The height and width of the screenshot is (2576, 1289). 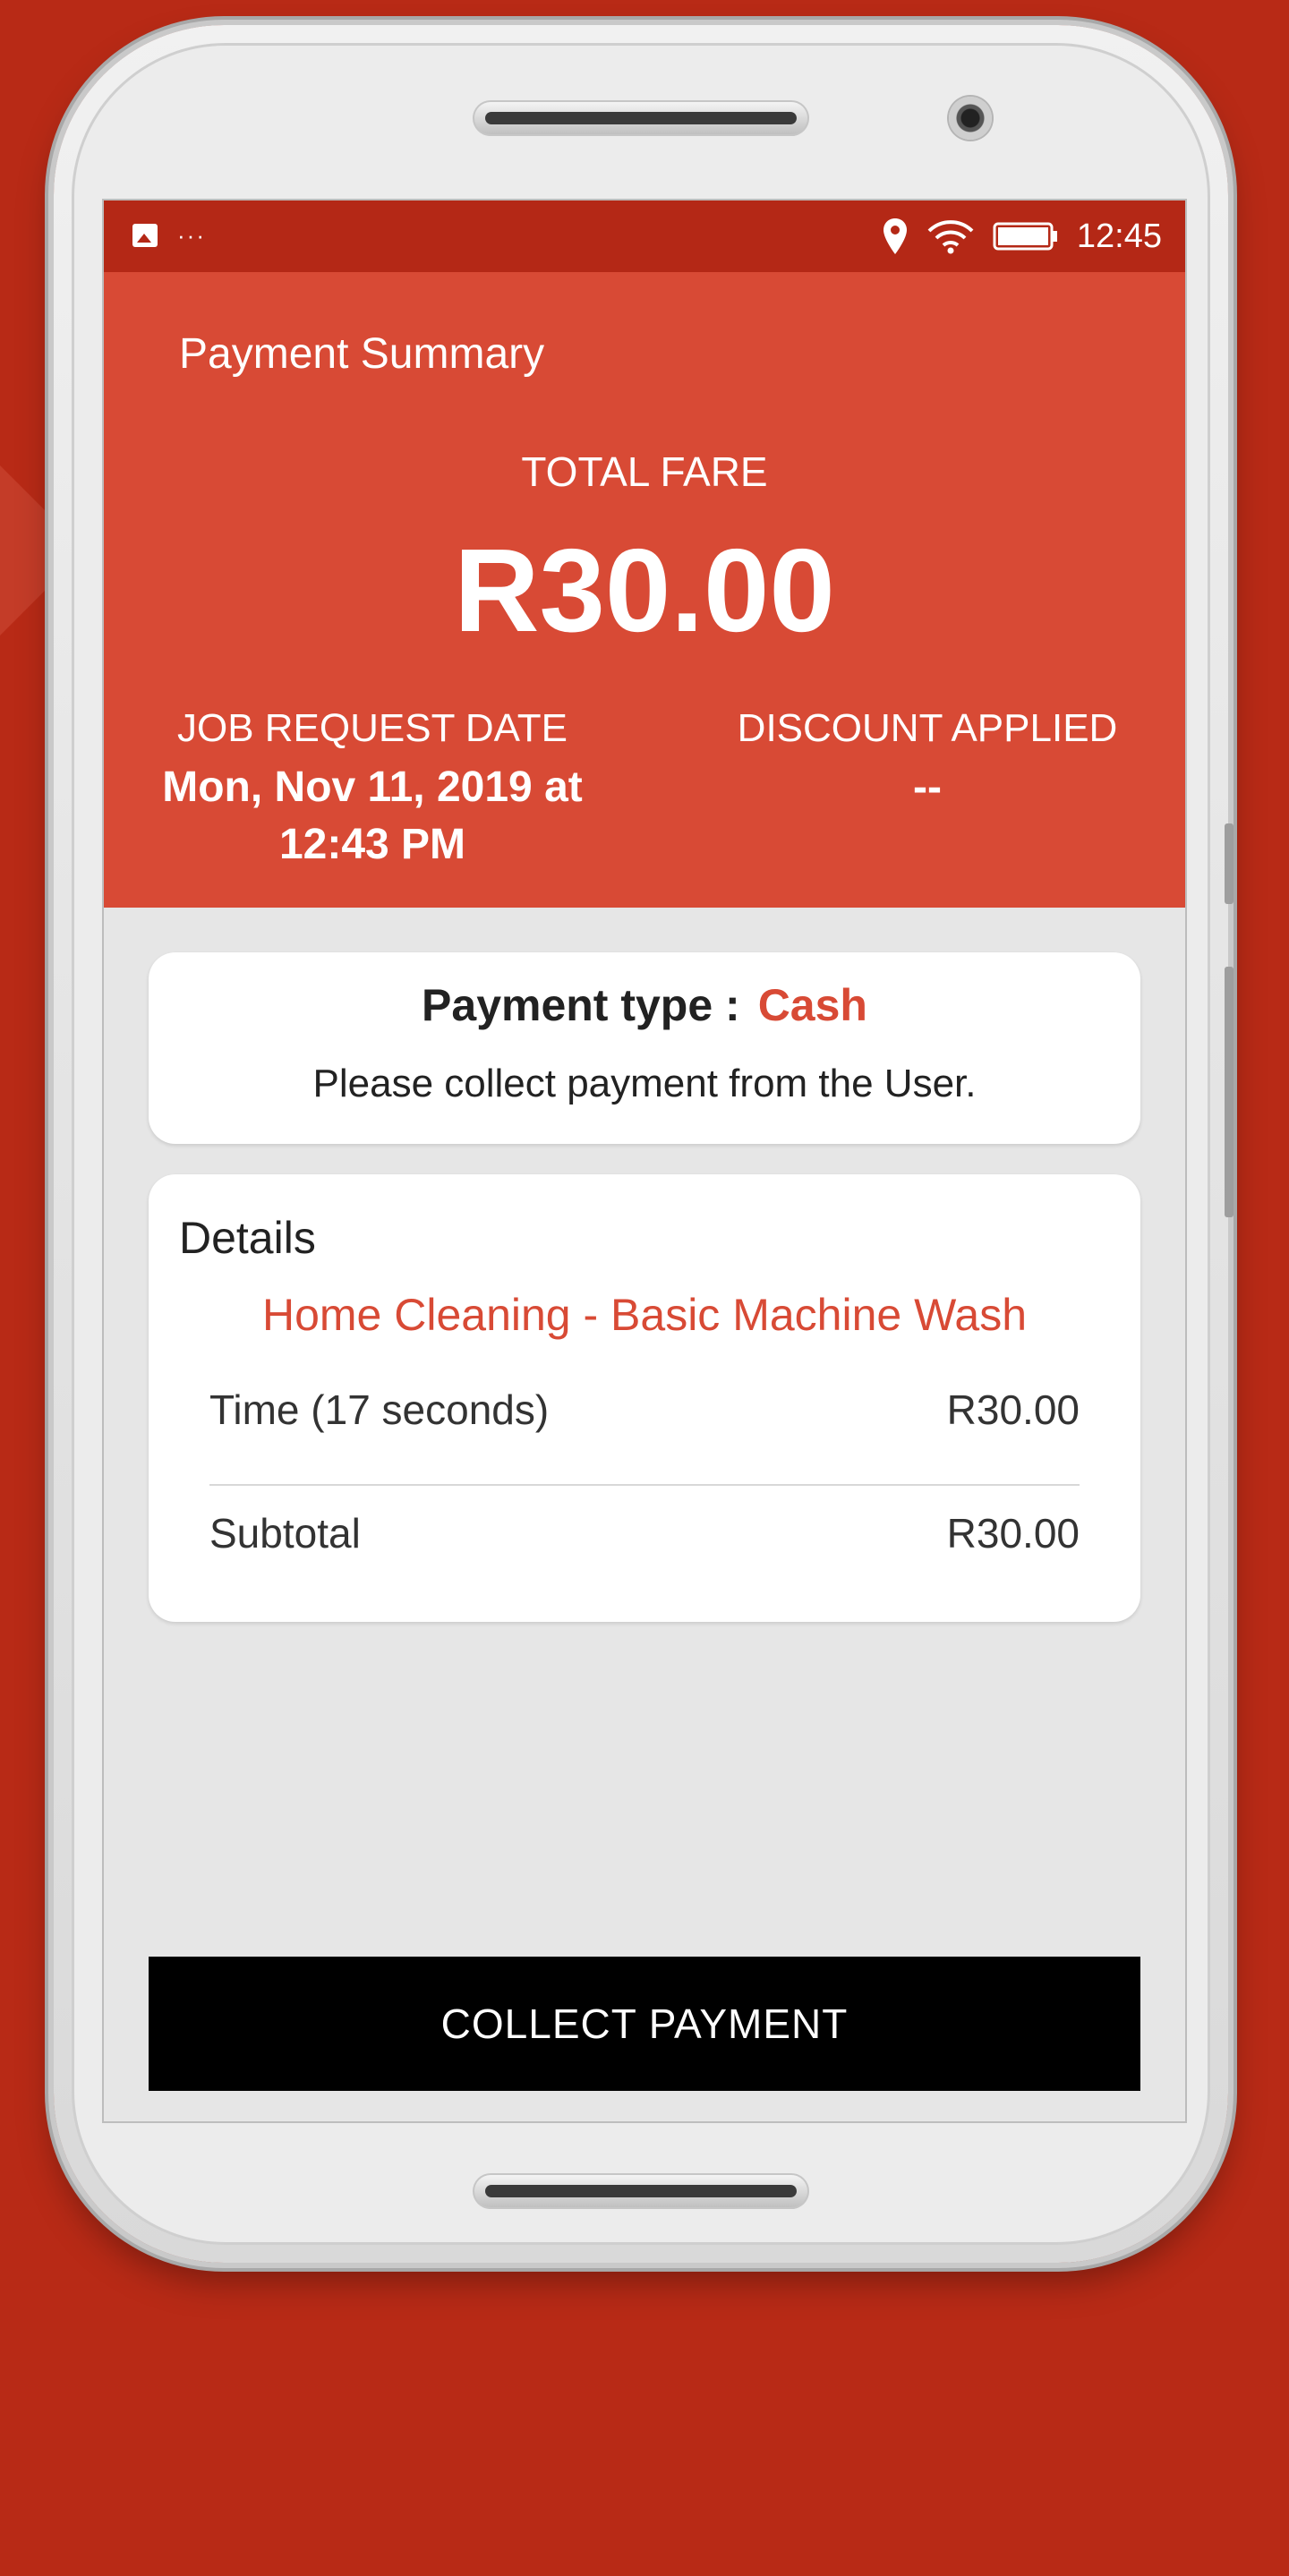 What do you see at coordinates (950, 237) in the screenshot?
I see `wifi-icon` at bounding box center [950, 237].